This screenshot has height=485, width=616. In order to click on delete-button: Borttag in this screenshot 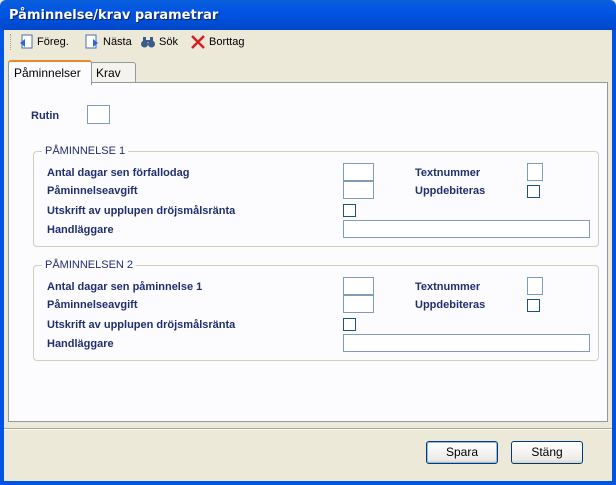, I will do `click(217, 42)`.